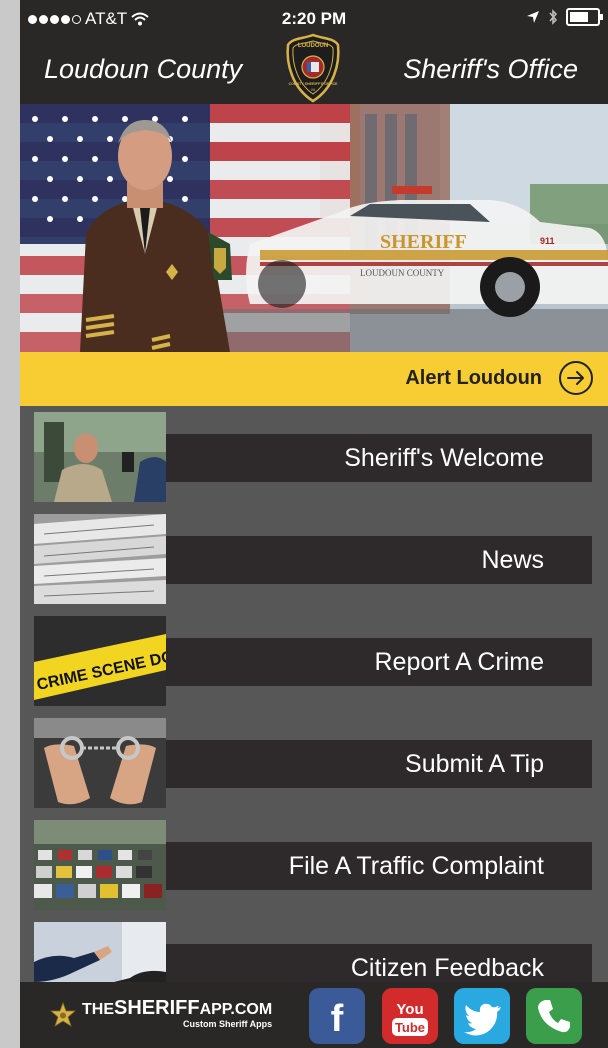 The image size is (608, 1048). Describe the element at coordinates (379, 662) in the screenshot. I see `menu-item-label: Report A Crime` at that location.